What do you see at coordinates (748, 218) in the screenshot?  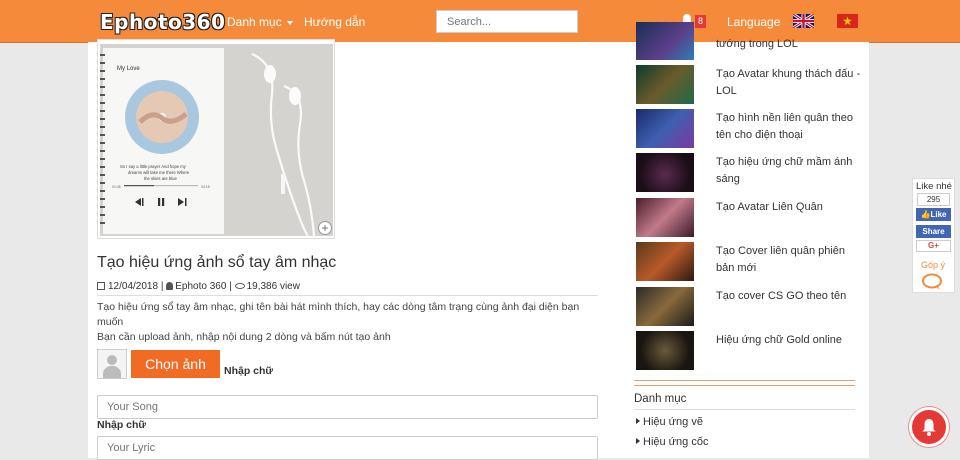 I see `sidebar-item-aov-avatar: Tạo Avatar Liên Quân` at bounding box center [748, 218].